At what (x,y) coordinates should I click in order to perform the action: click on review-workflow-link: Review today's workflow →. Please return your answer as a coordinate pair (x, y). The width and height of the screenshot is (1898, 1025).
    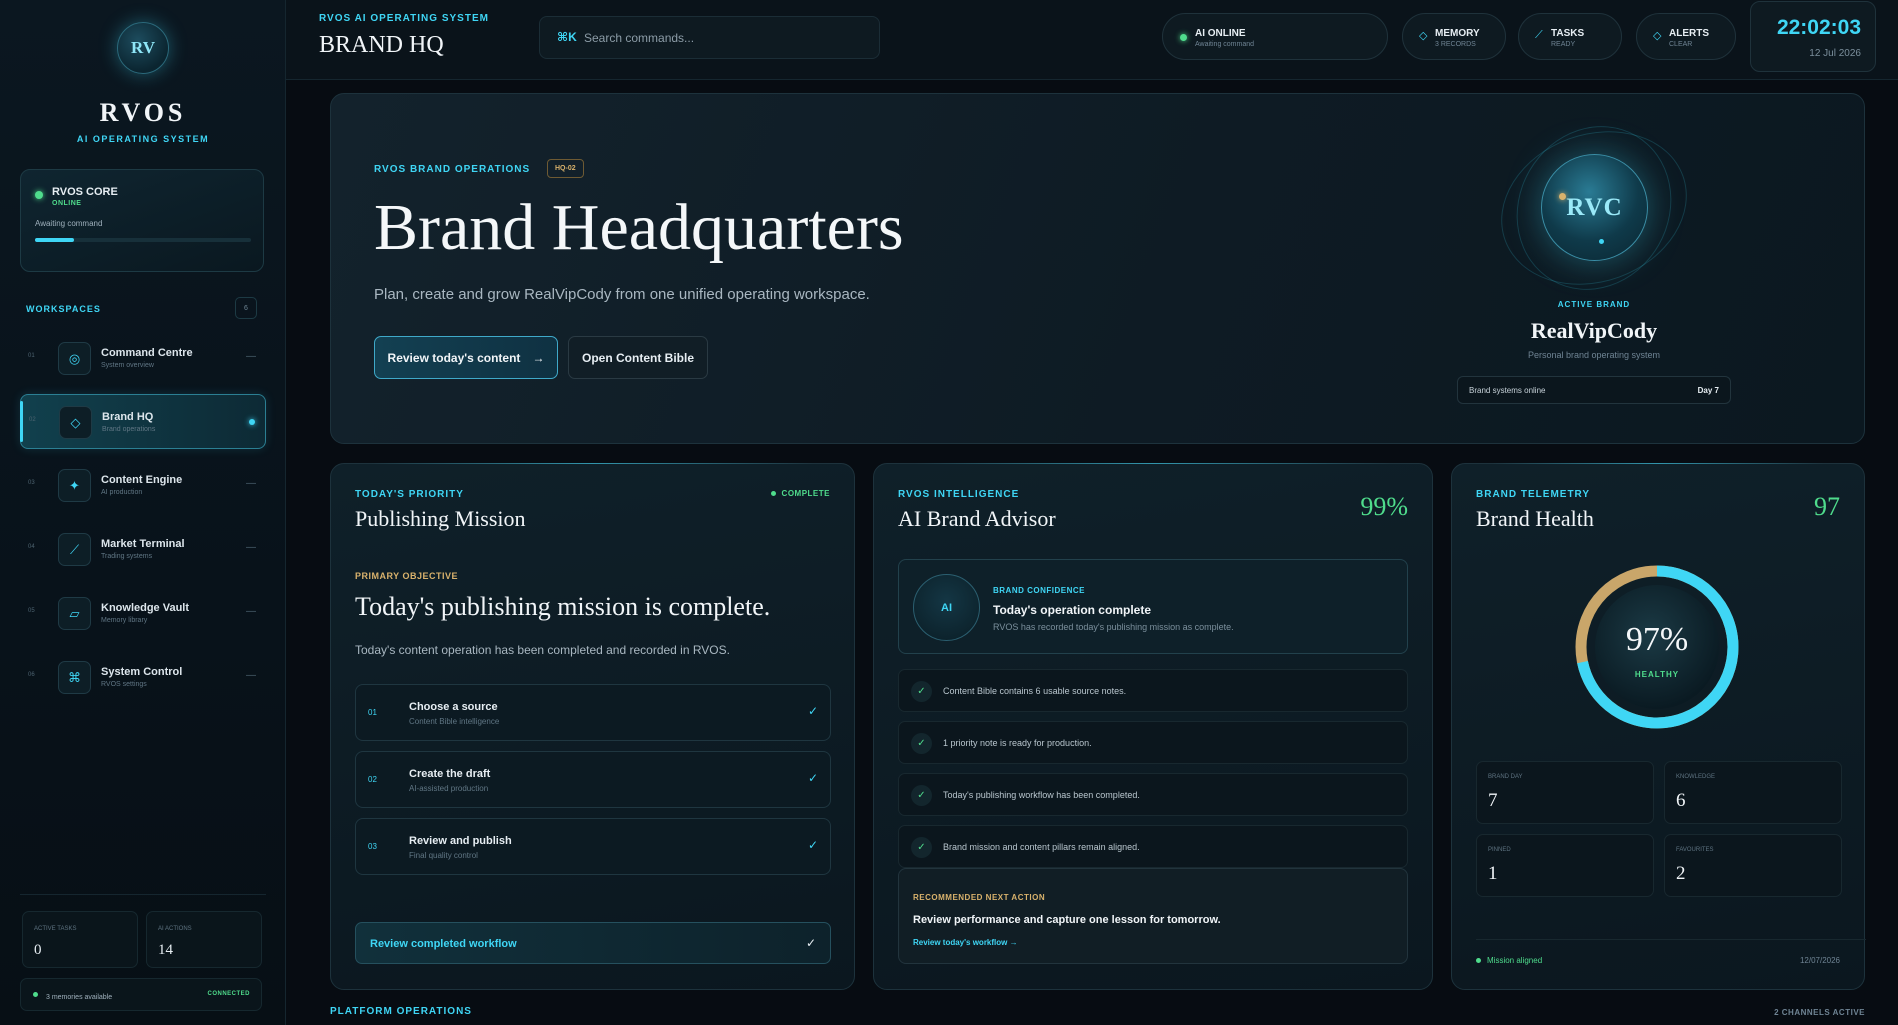
    Looking at the image, I should click on (965, 942).